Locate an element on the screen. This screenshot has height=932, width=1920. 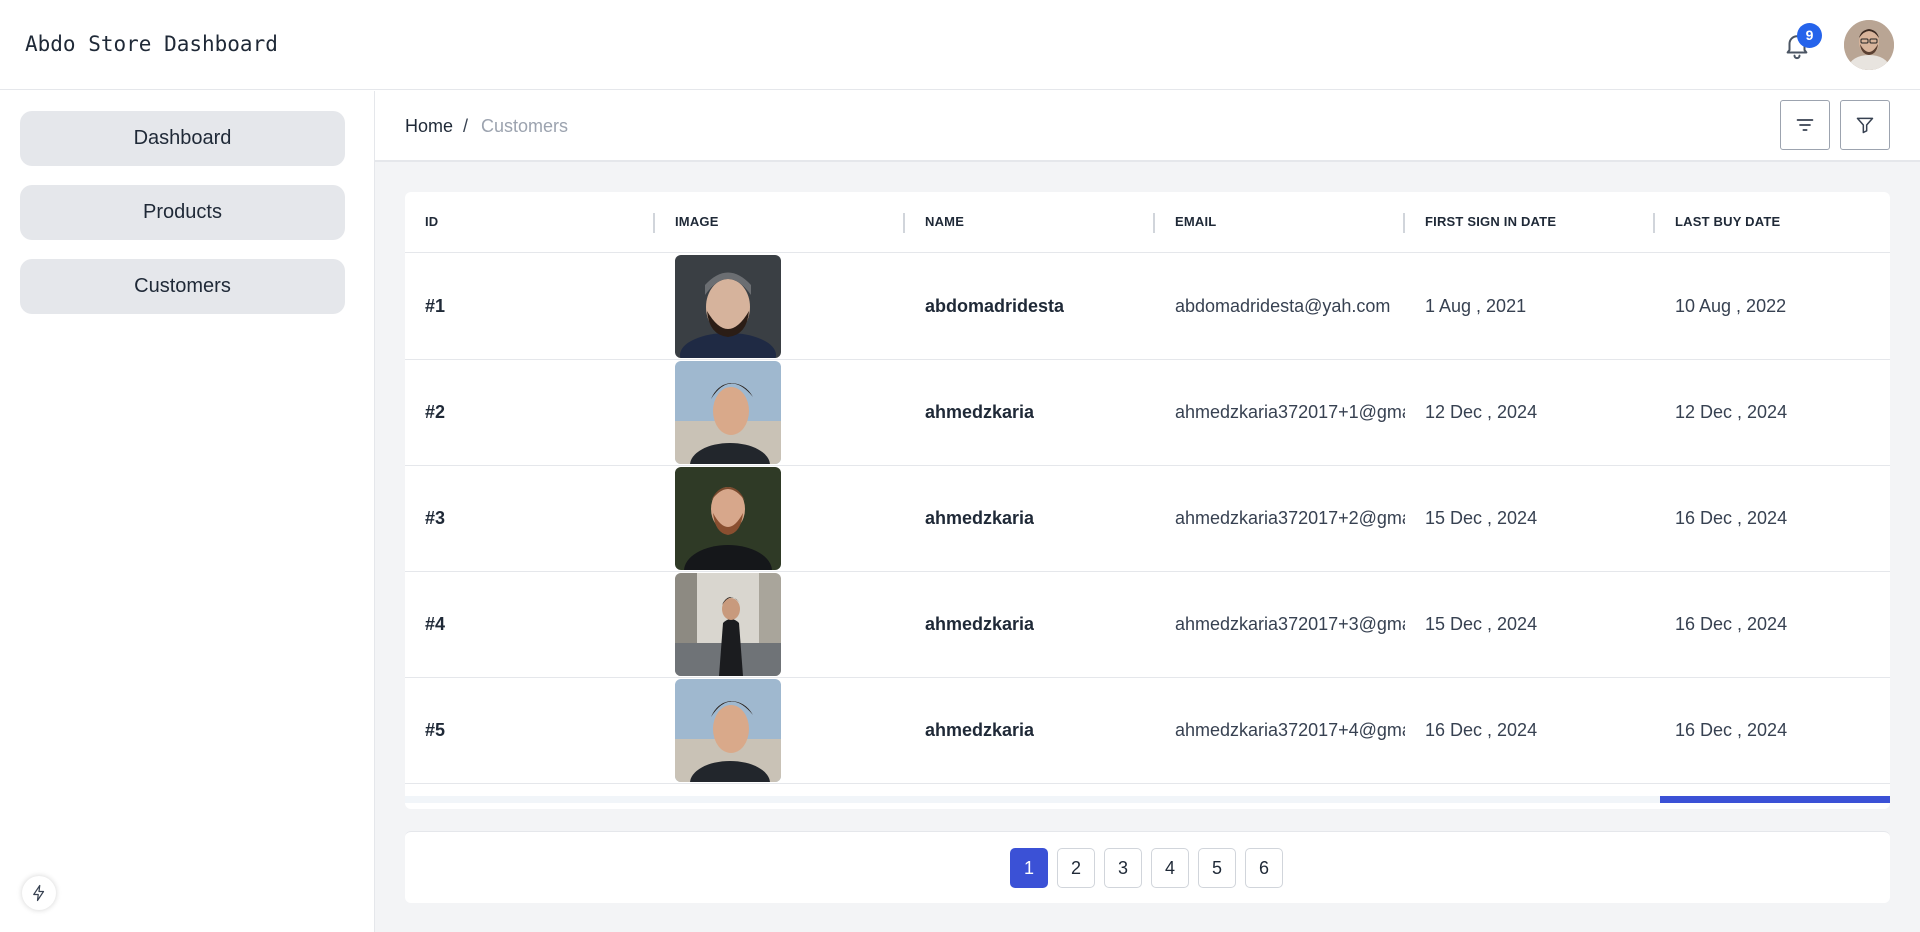
customer-email: abdomadridesta@yah.com is located at coordinates (1283, 306).